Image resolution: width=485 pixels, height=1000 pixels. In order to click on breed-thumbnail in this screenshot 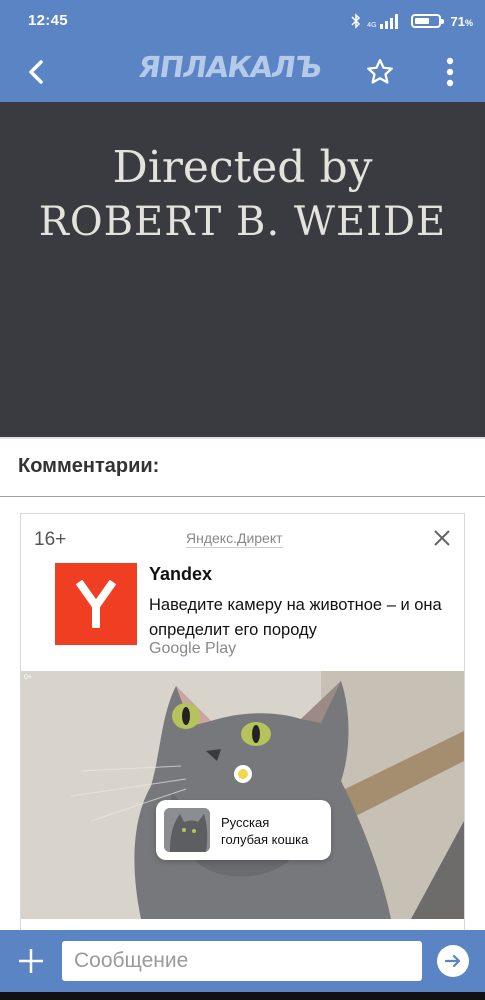, I will do `click(187, 830)`.